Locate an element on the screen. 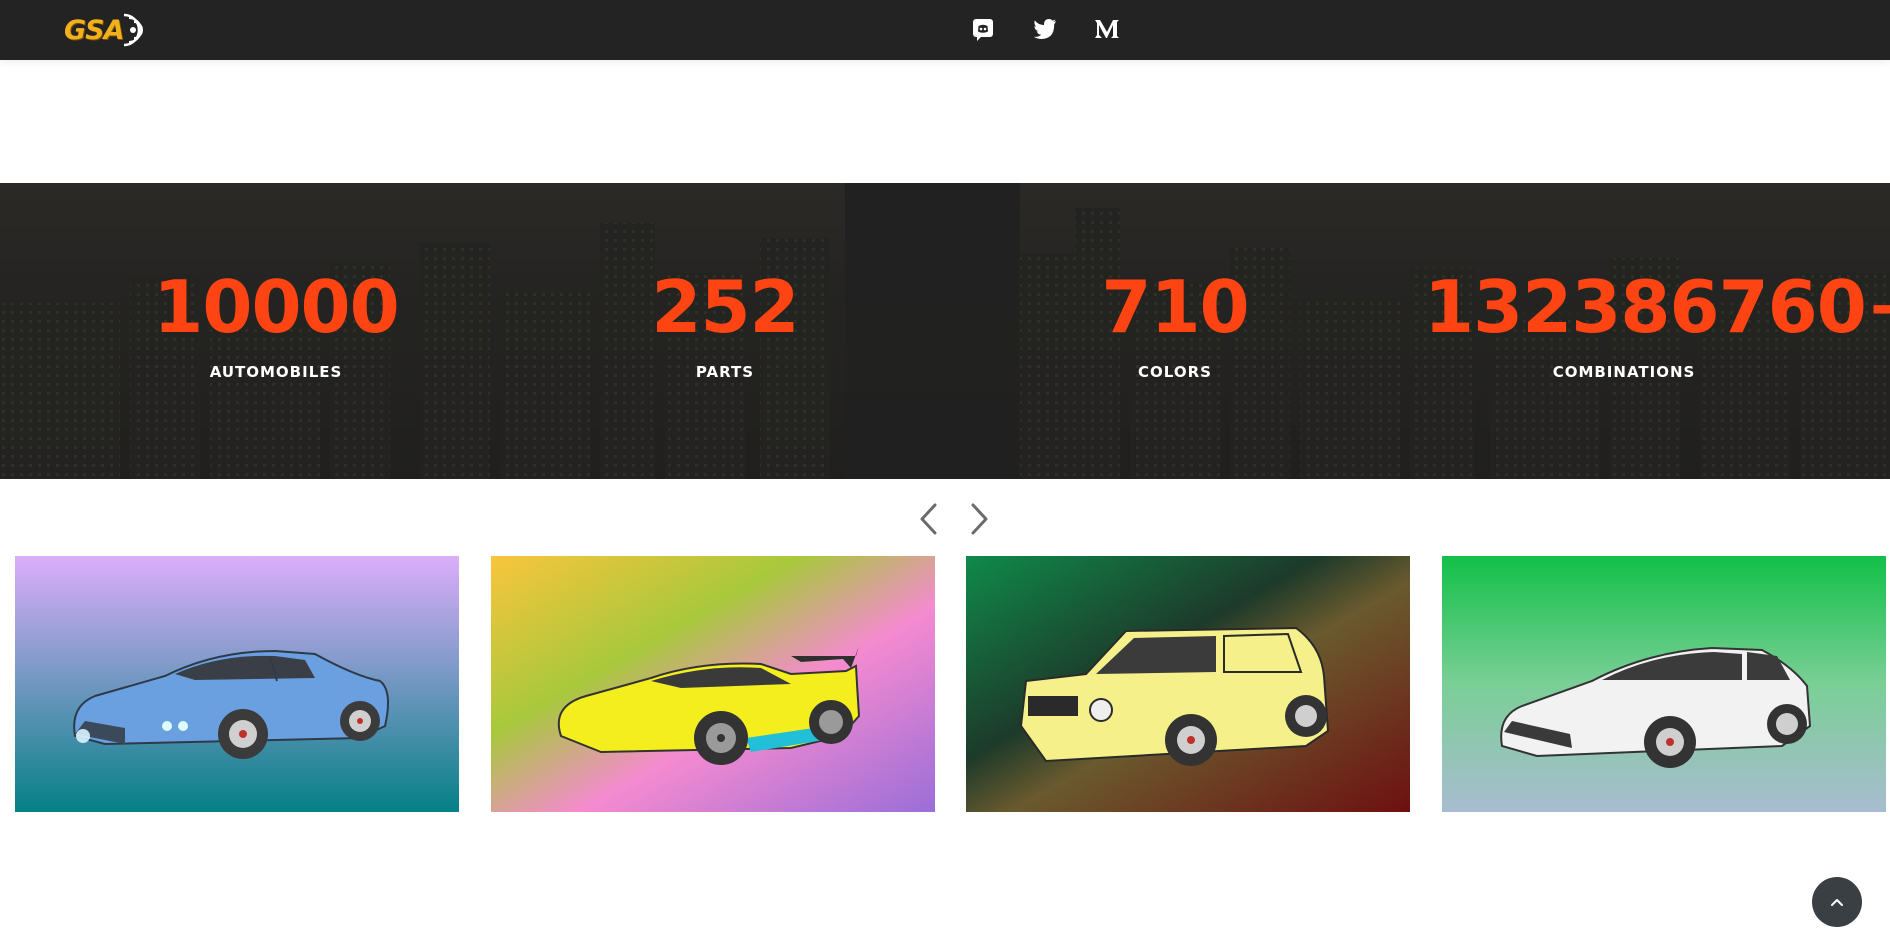 Image resolution: width=1890 pixels, height=945 pixels. twitter-icon is located at coordinates (1045, 29).